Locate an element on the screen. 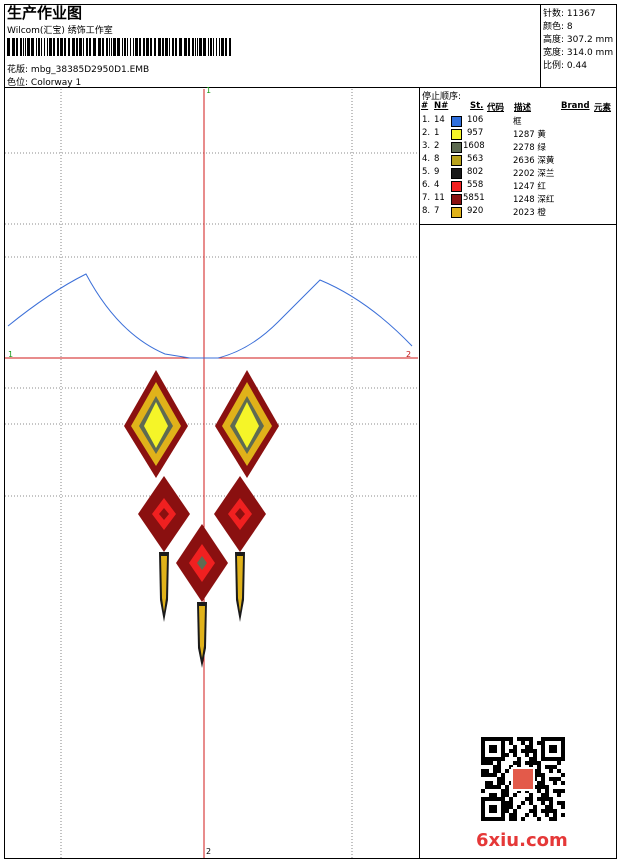 The image size is (620, 860). ornament-mid-right is located at coordinates (240, 514).